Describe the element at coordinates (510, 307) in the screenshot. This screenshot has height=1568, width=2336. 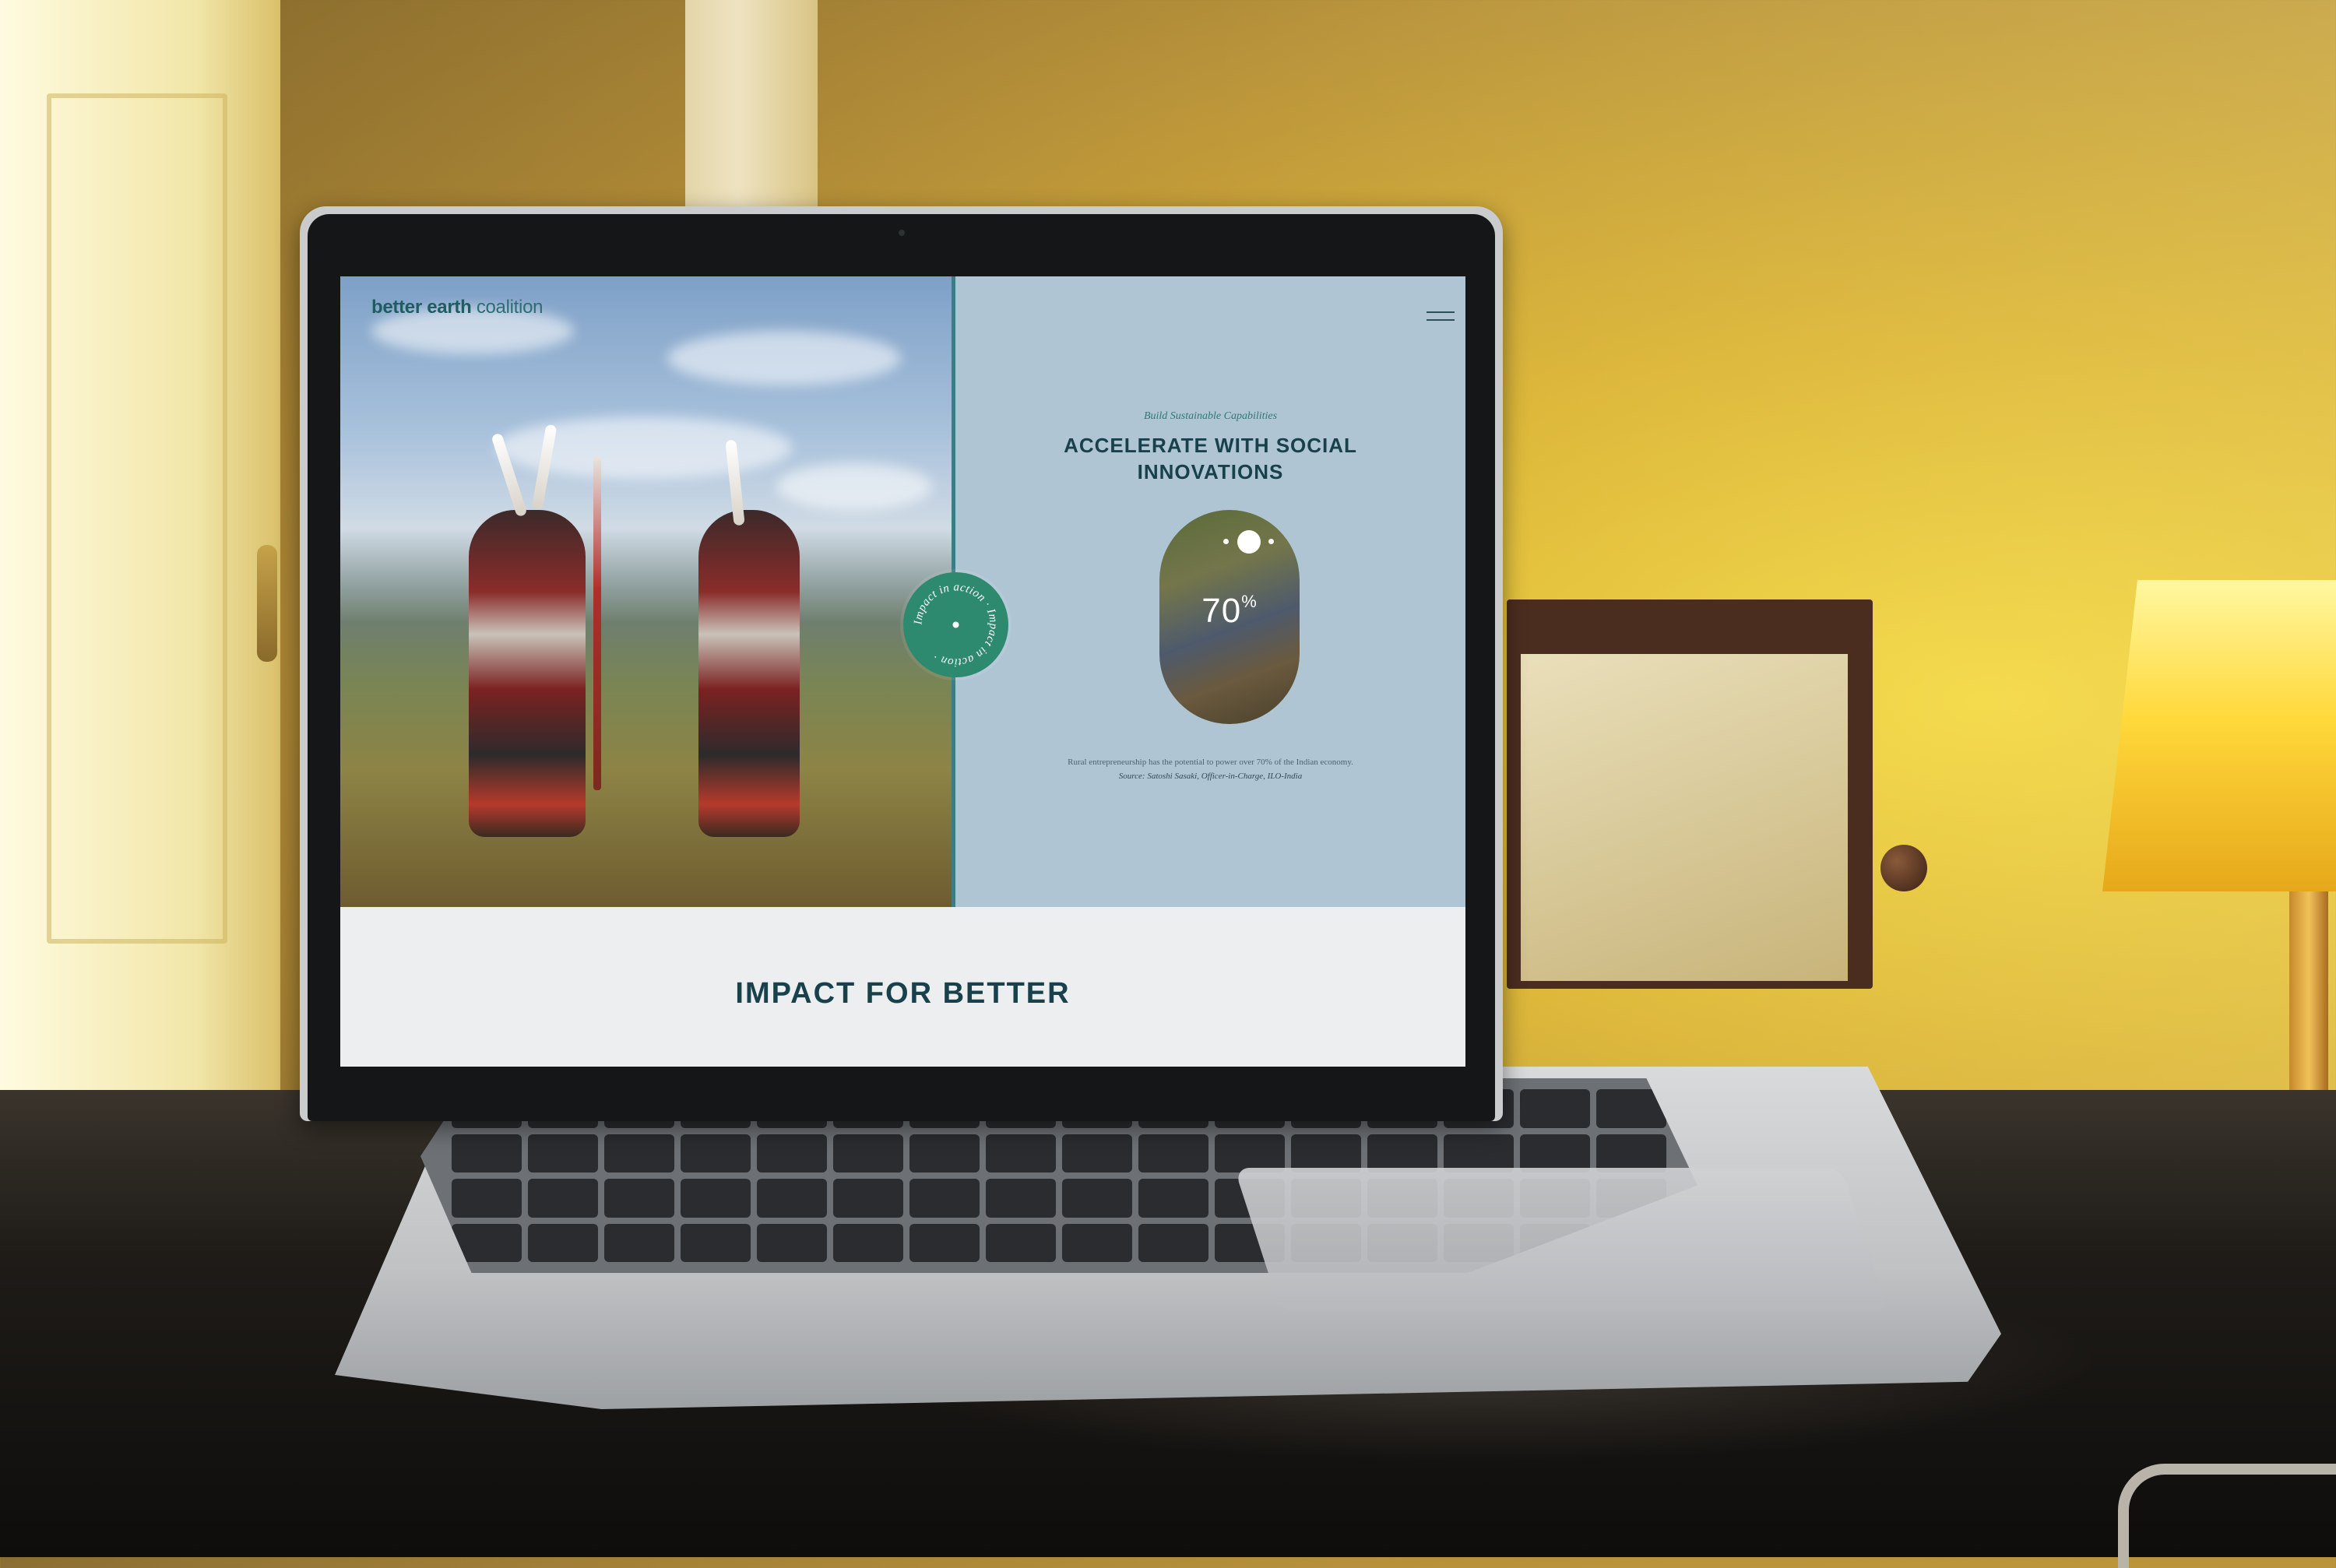
I see `logo-light: coalition` at that location.